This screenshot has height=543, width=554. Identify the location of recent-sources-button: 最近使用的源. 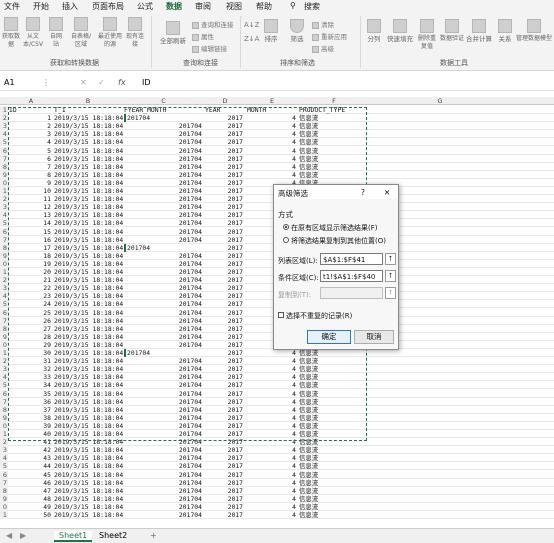
(110, 33).